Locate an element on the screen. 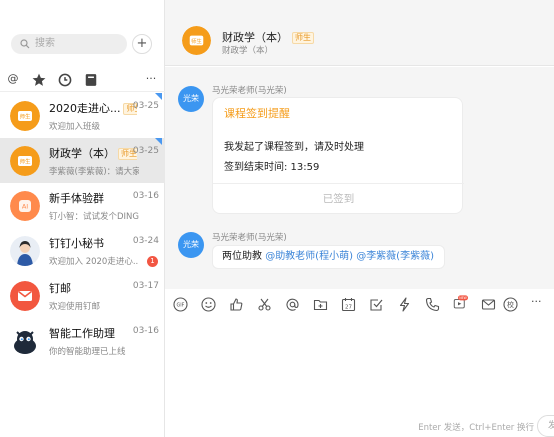  phone-call-icon is located at coordinates (432, 304).